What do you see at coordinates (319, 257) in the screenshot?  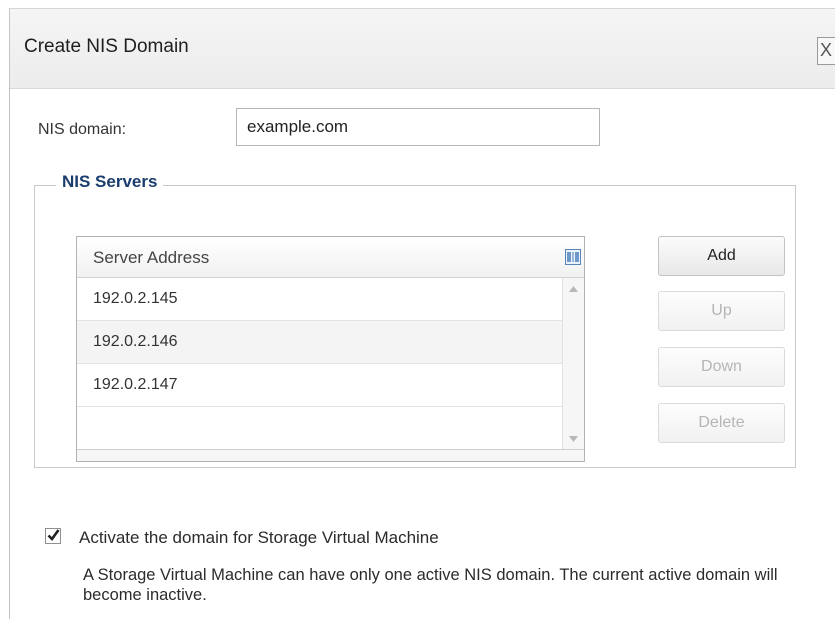 I see `grid-header: Server Address` at bounding box center [319, 257].